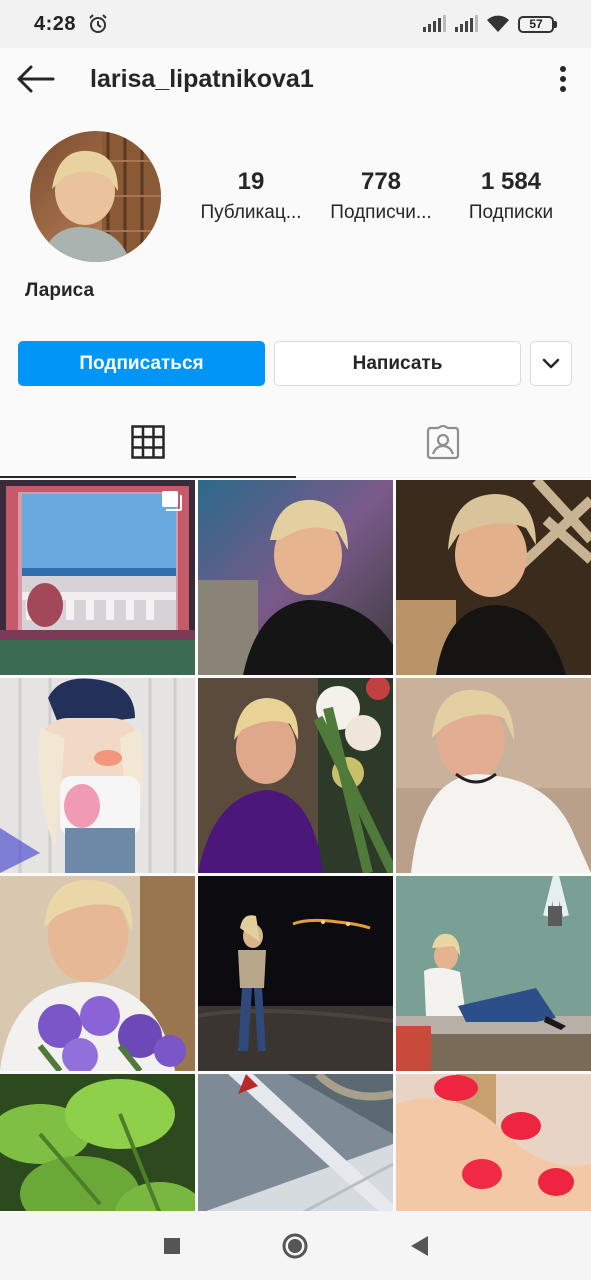 The image size is (591, 1280). I want to click on stat-followers-count: 778, so click(381, 181).